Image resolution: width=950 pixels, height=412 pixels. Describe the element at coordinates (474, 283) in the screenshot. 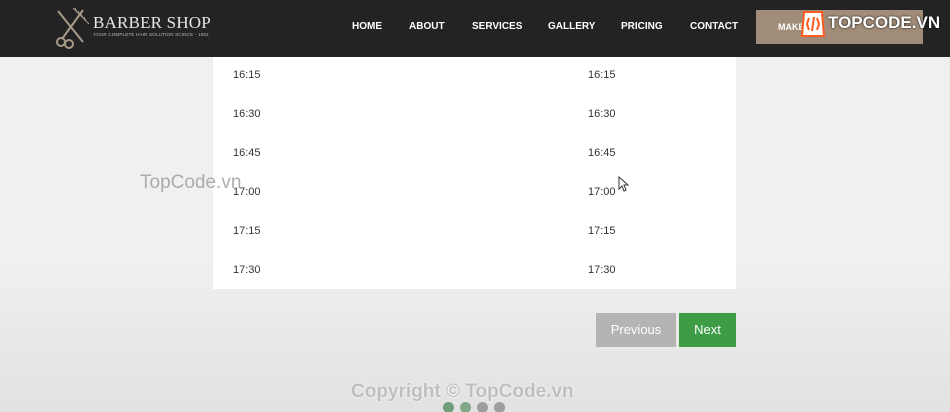

I see `time-slot-row: 17:30 17:30` at that location.